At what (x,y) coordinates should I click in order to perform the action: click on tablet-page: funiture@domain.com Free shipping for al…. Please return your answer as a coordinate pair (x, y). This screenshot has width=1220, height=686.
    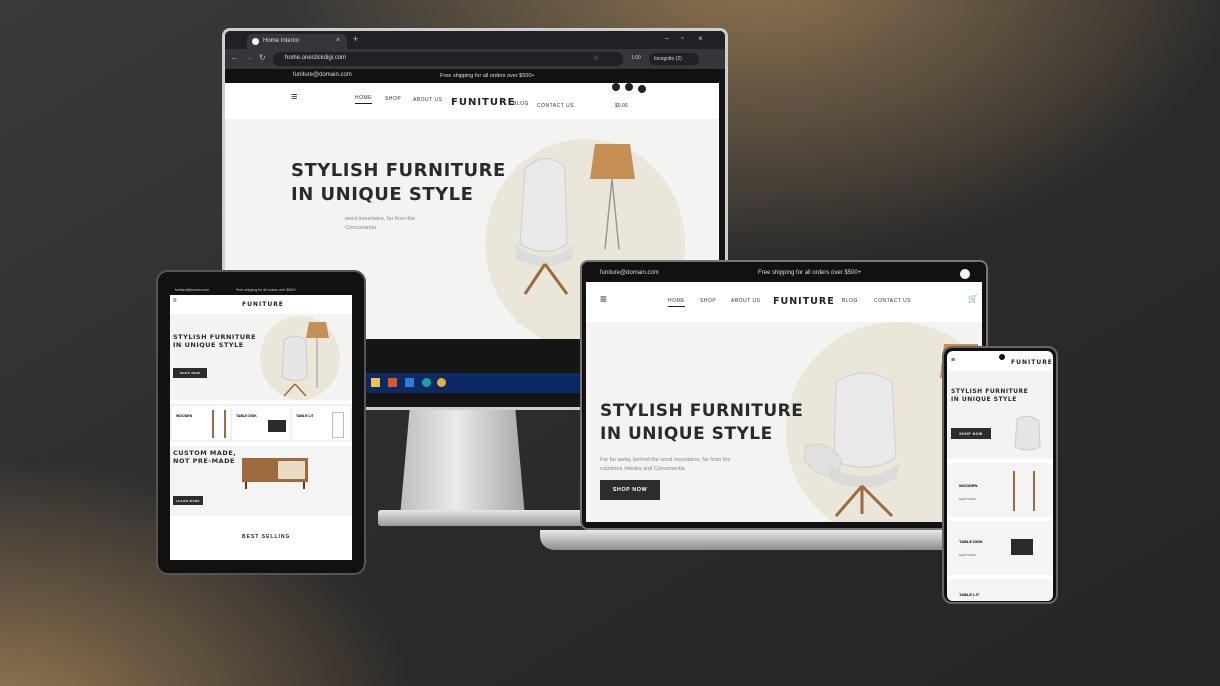
    Looking at the image, I should click on (261, 423).